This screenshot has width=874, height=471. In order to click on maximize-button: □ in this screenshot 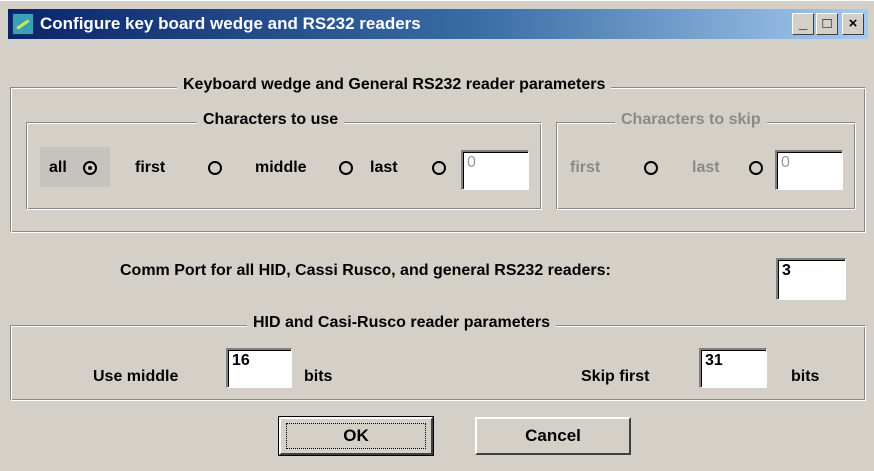, I will do `click(827, 24)`.